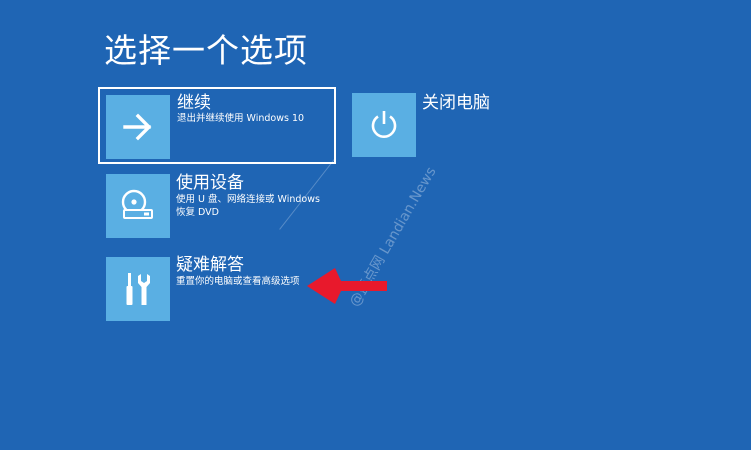 The image size is (751, 450). I want to click on troubleshoot-tile, so click(138, 289).